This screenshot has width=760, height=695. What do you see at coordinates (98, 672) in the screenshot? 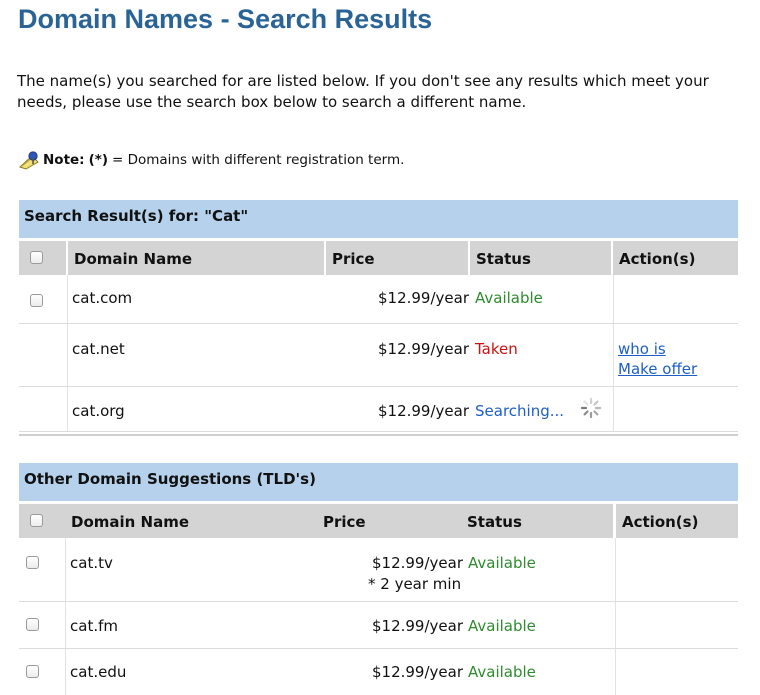
I see `domain-name: cat.edu` at bounding box center [98, 672].